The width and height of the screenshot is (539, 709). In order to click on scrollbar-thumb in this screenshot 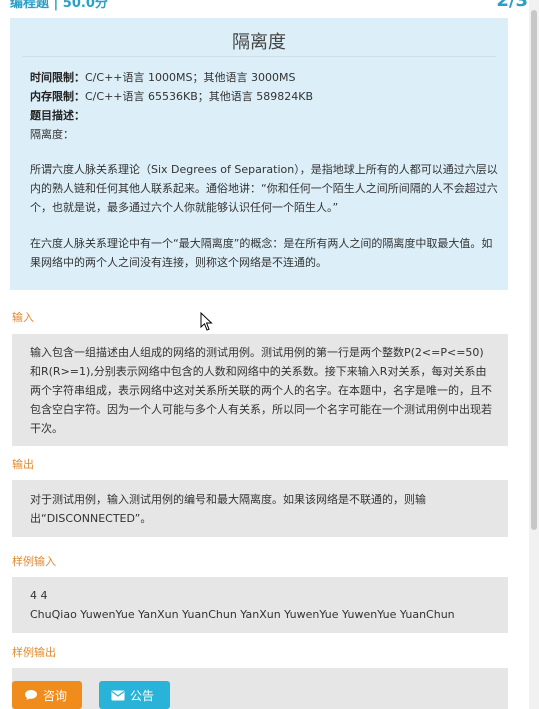, I will do `click(534, 270)`.